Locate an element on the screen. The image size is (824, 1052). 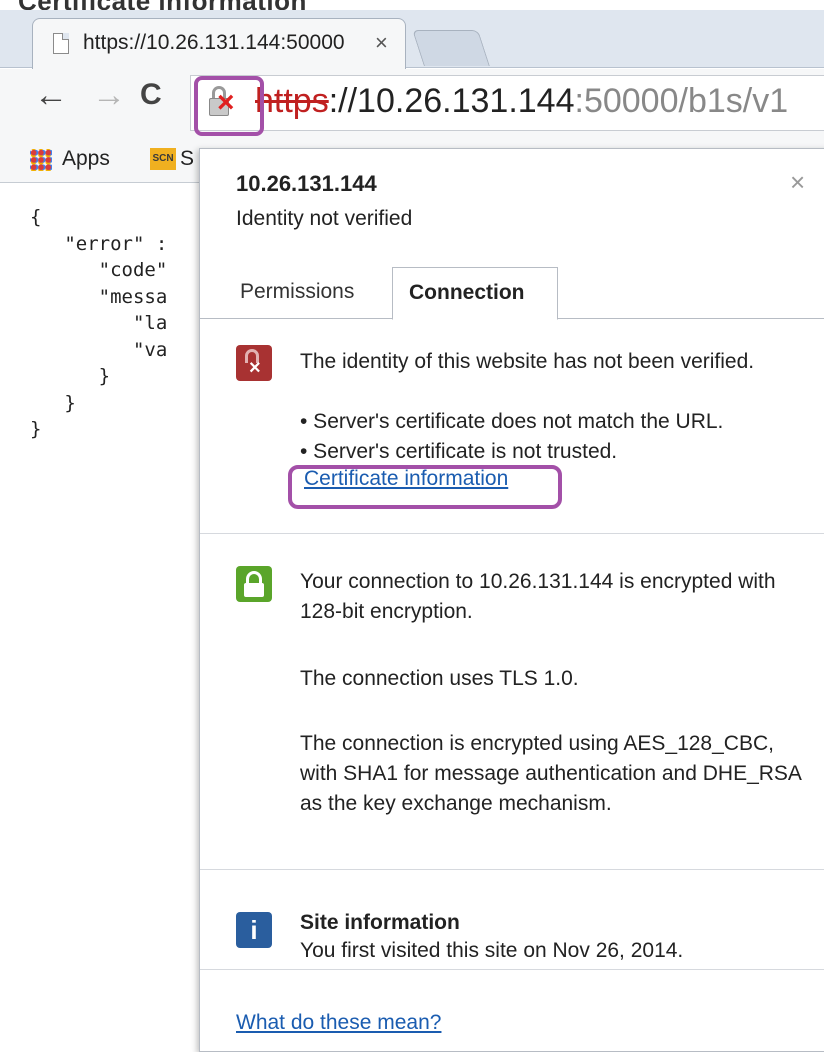
page-icon is located at coordinates (61, 43).